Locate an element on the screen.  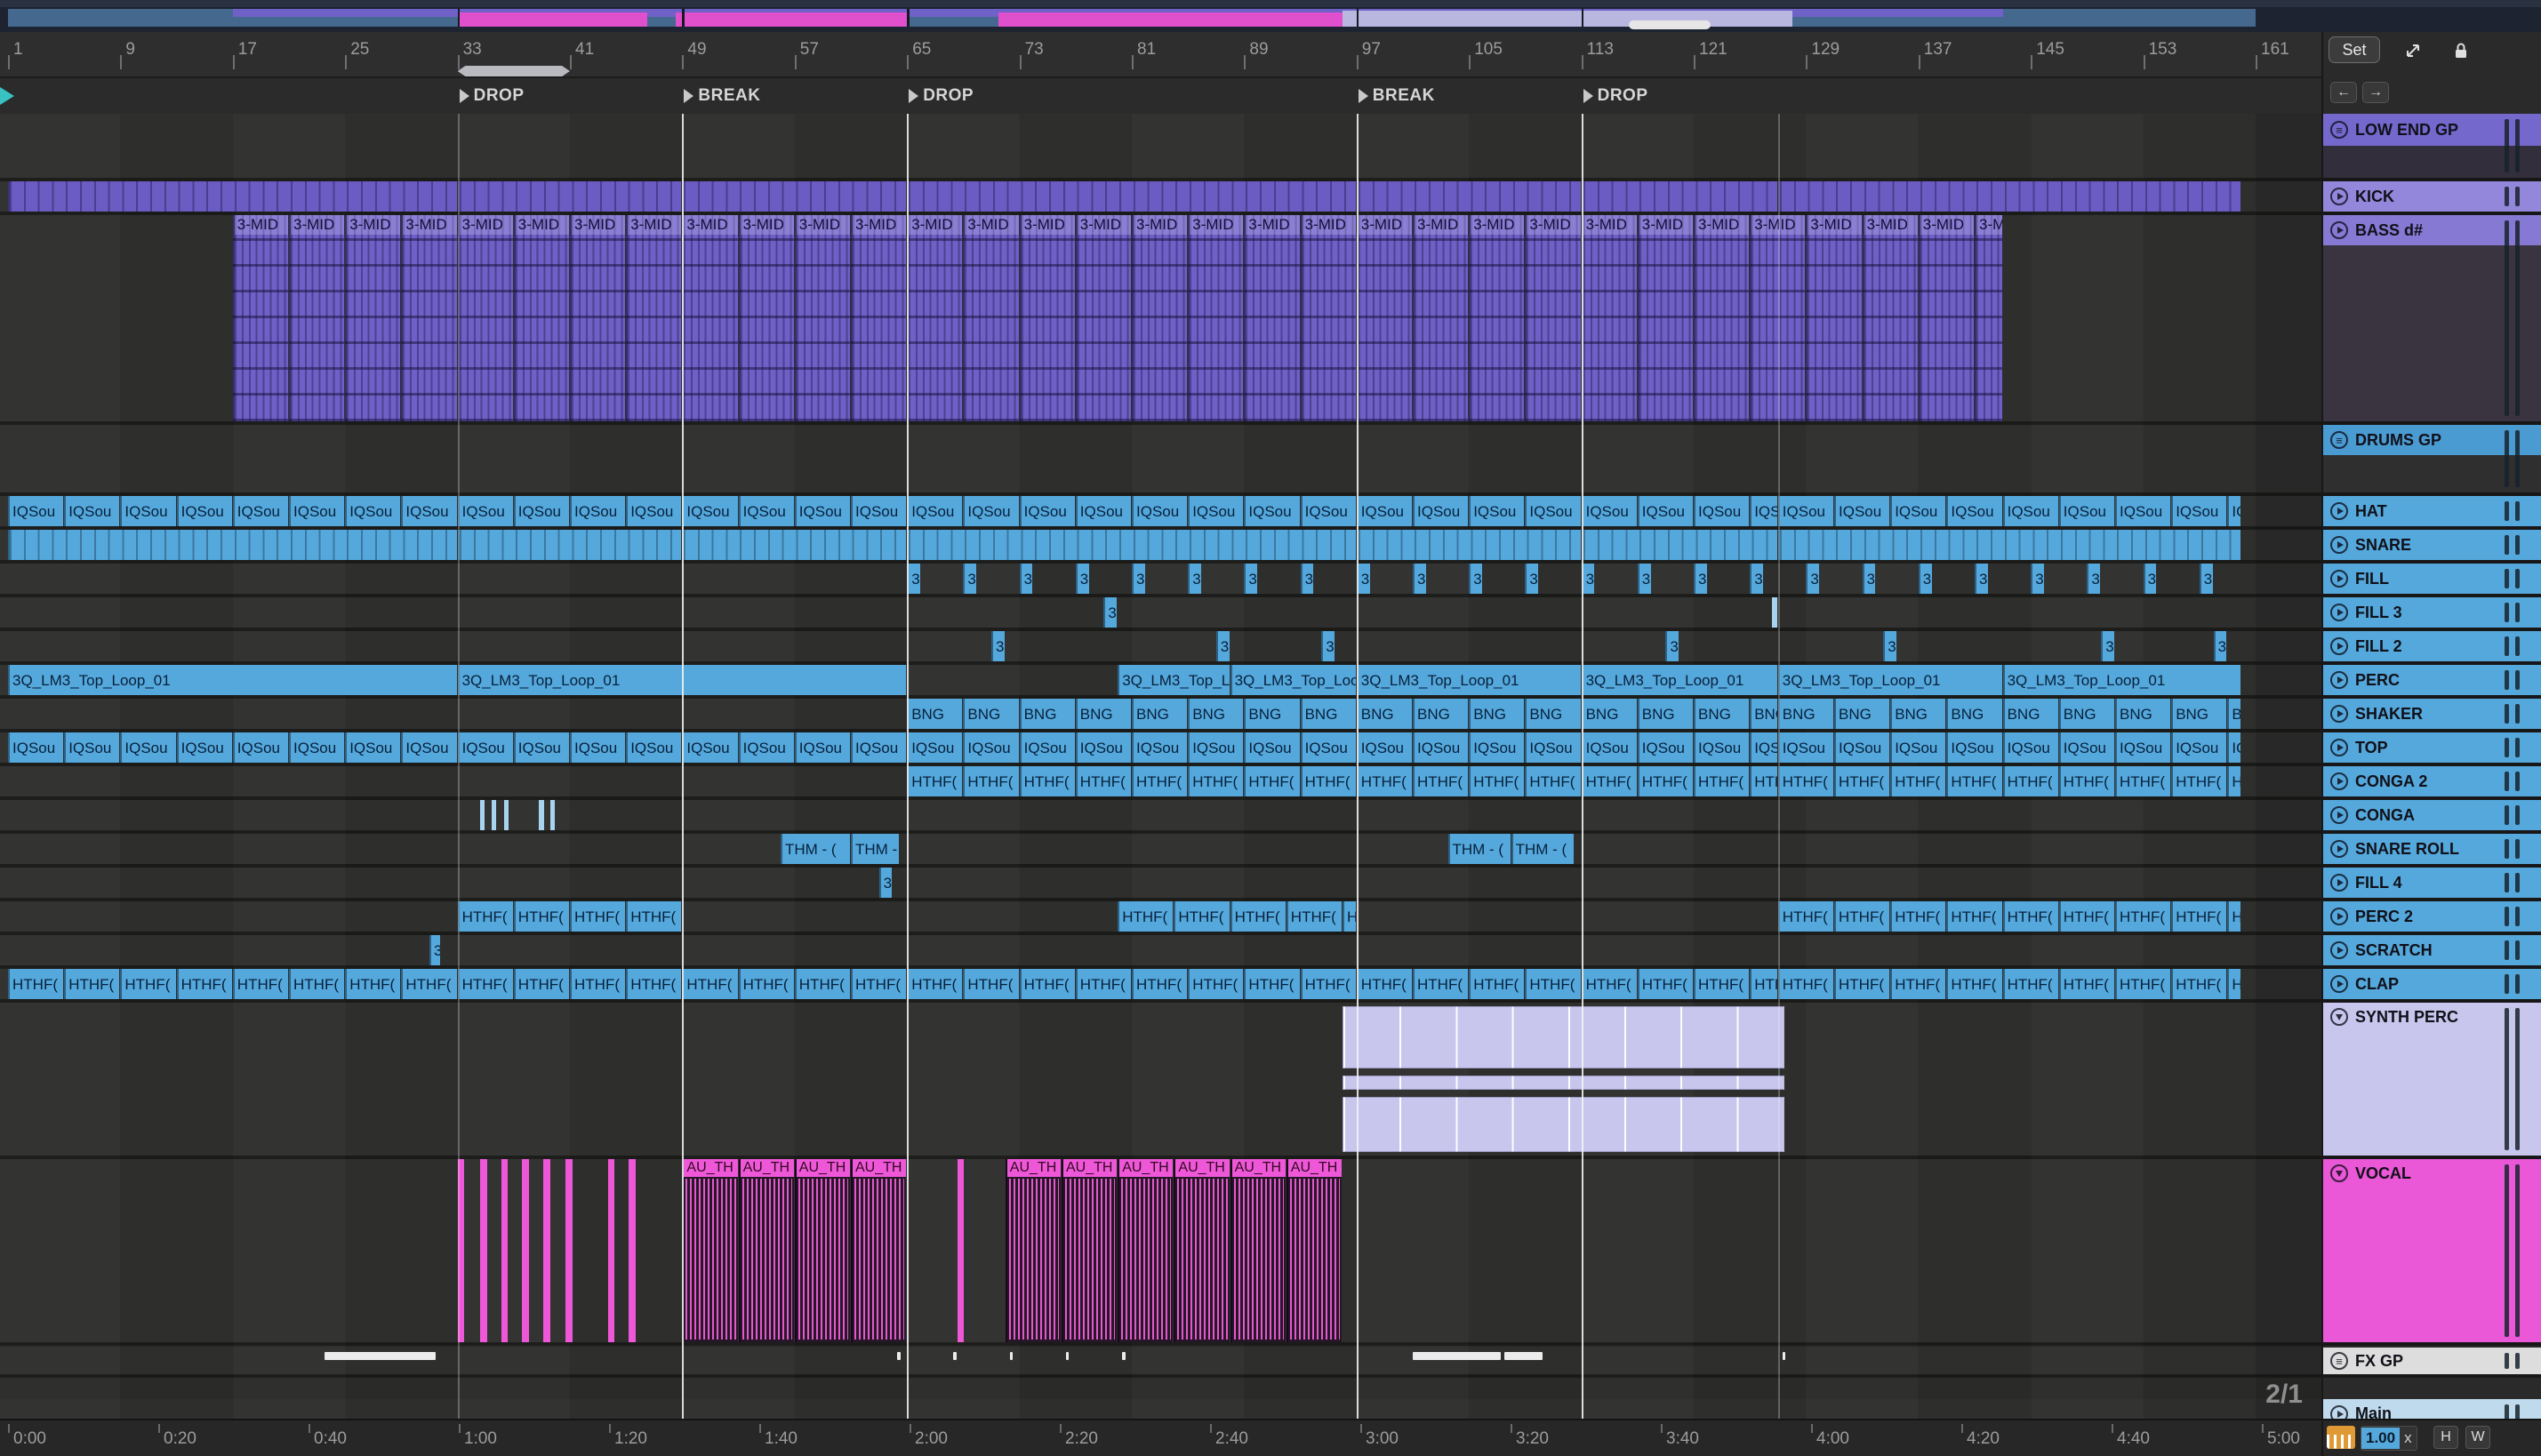
track-header-fill: FILL is located at coordinates (2432, 579).